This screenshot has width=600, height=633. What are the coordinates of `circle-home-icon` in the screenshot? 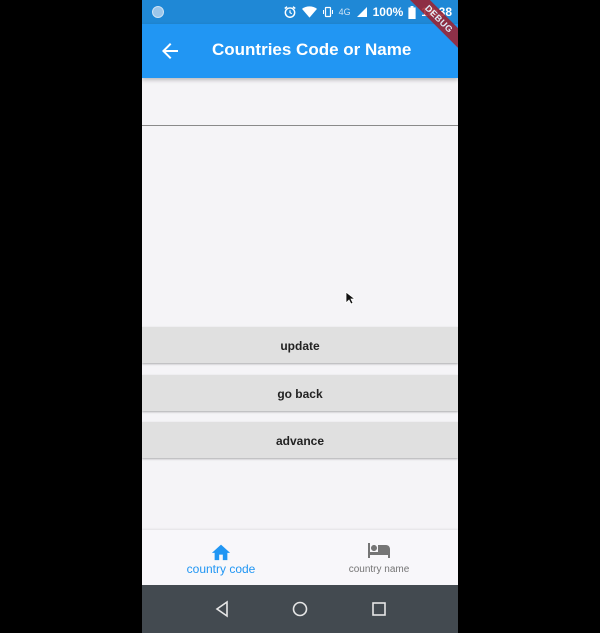 It's located at (300, 609).